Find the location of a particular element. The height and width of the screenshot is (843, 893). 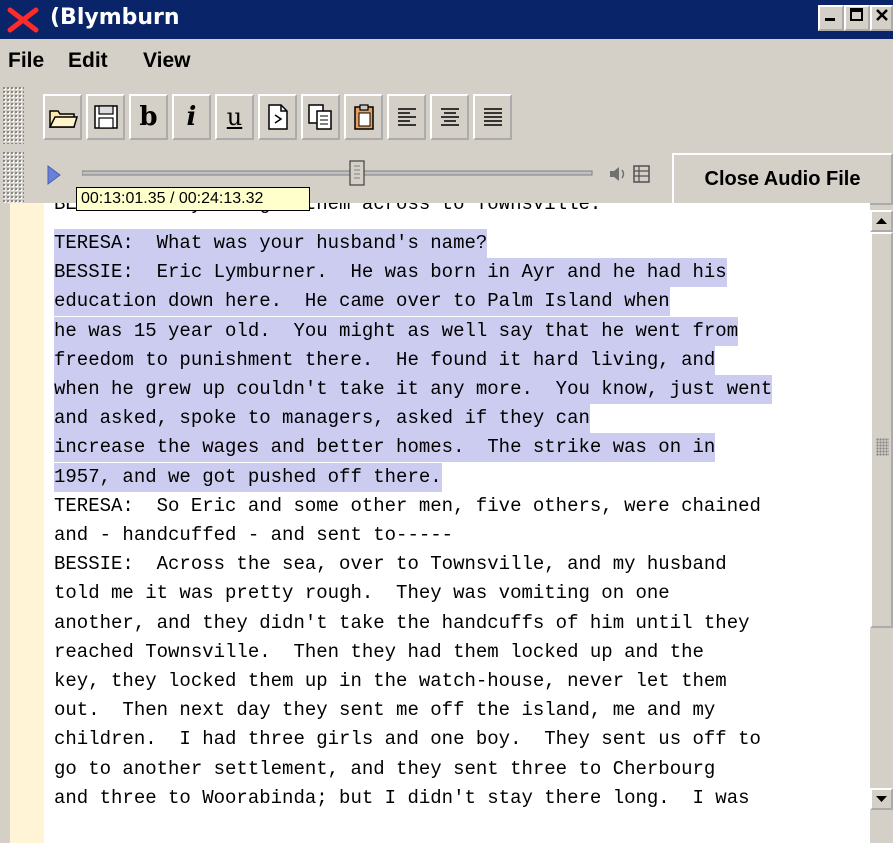

clipboard-icon is located at coordinates (363, 117).